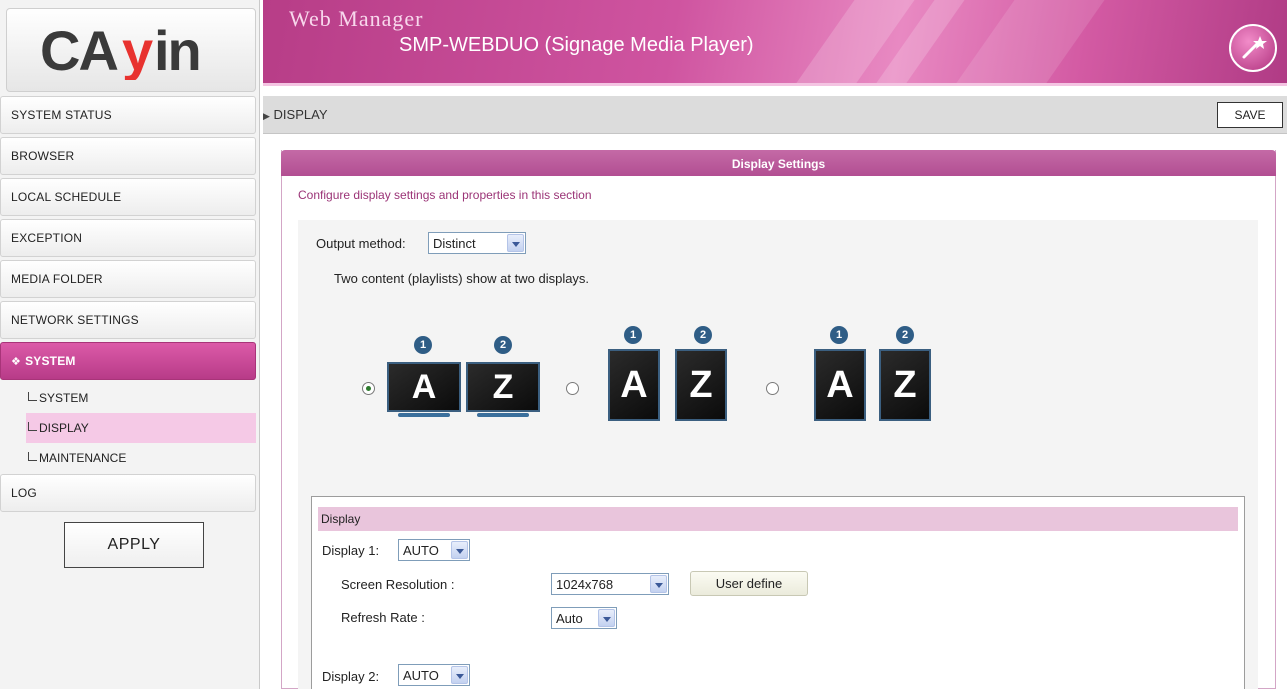  Describe the element at coordinates (16, 361) in the screenshot. I see `expand-arrows-icon: ❖` at that location.